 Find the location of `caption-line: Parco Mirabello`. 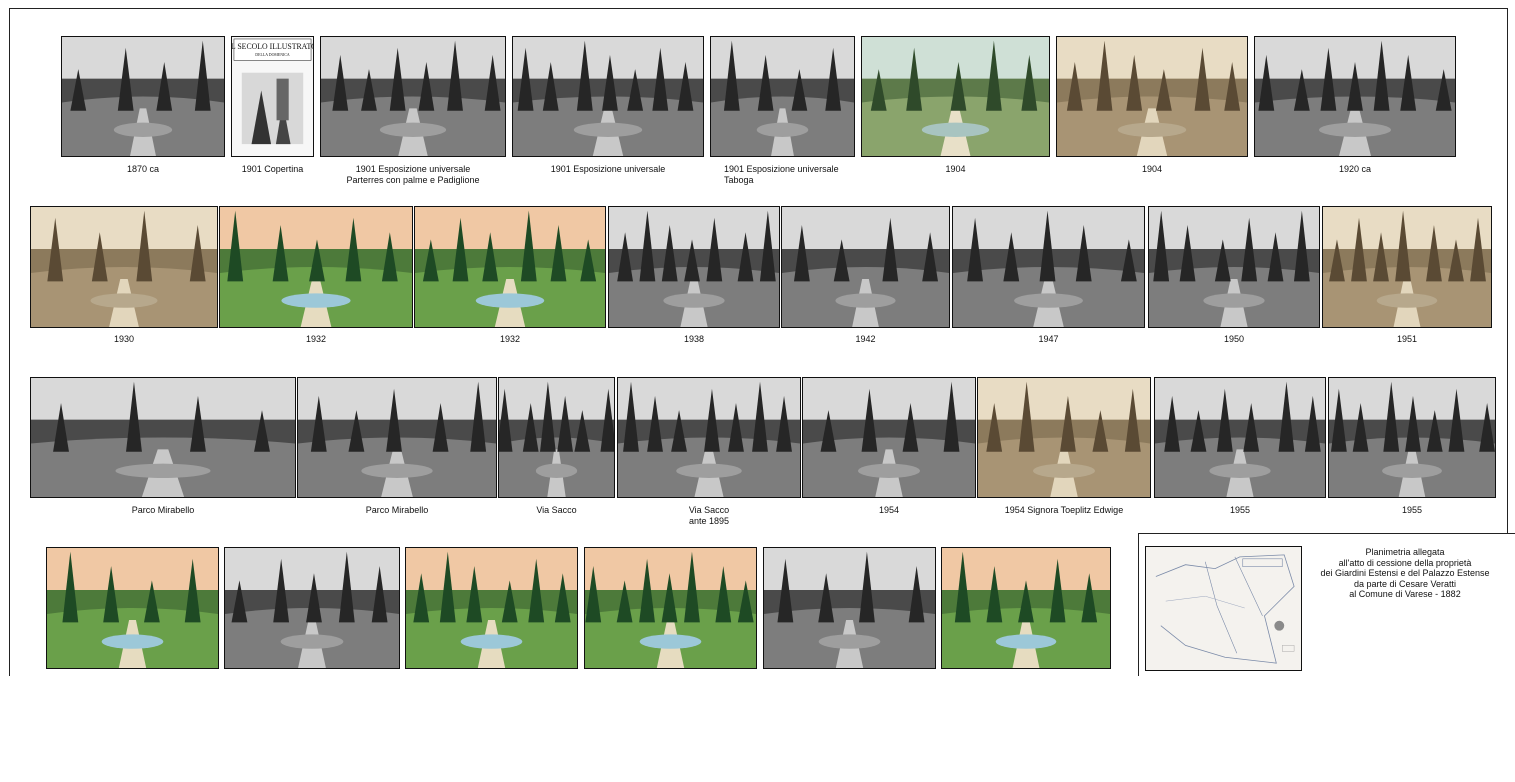

caption-line: Parco Mirabello is located at coordinates (163, 510).